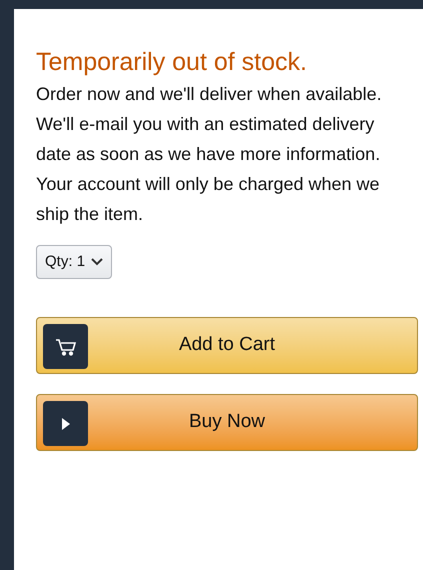 This screenshot has height=570, width=423. I want to click on cart-icon, so click(65, 347).